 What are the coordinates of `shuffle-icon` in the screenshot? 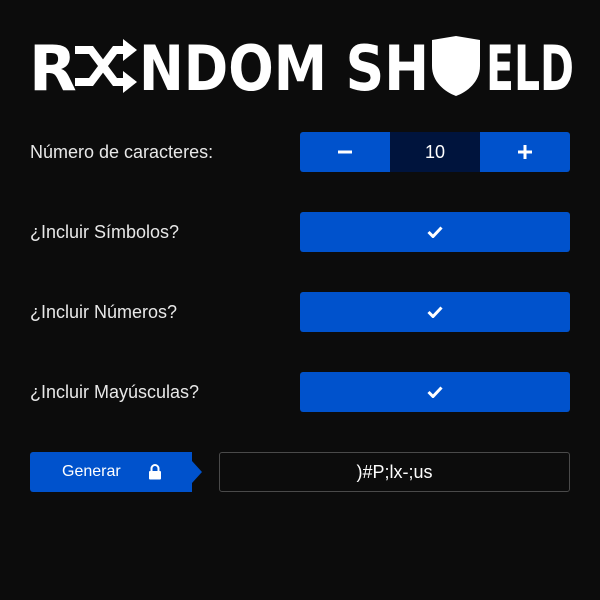 It's located at (102, 66).